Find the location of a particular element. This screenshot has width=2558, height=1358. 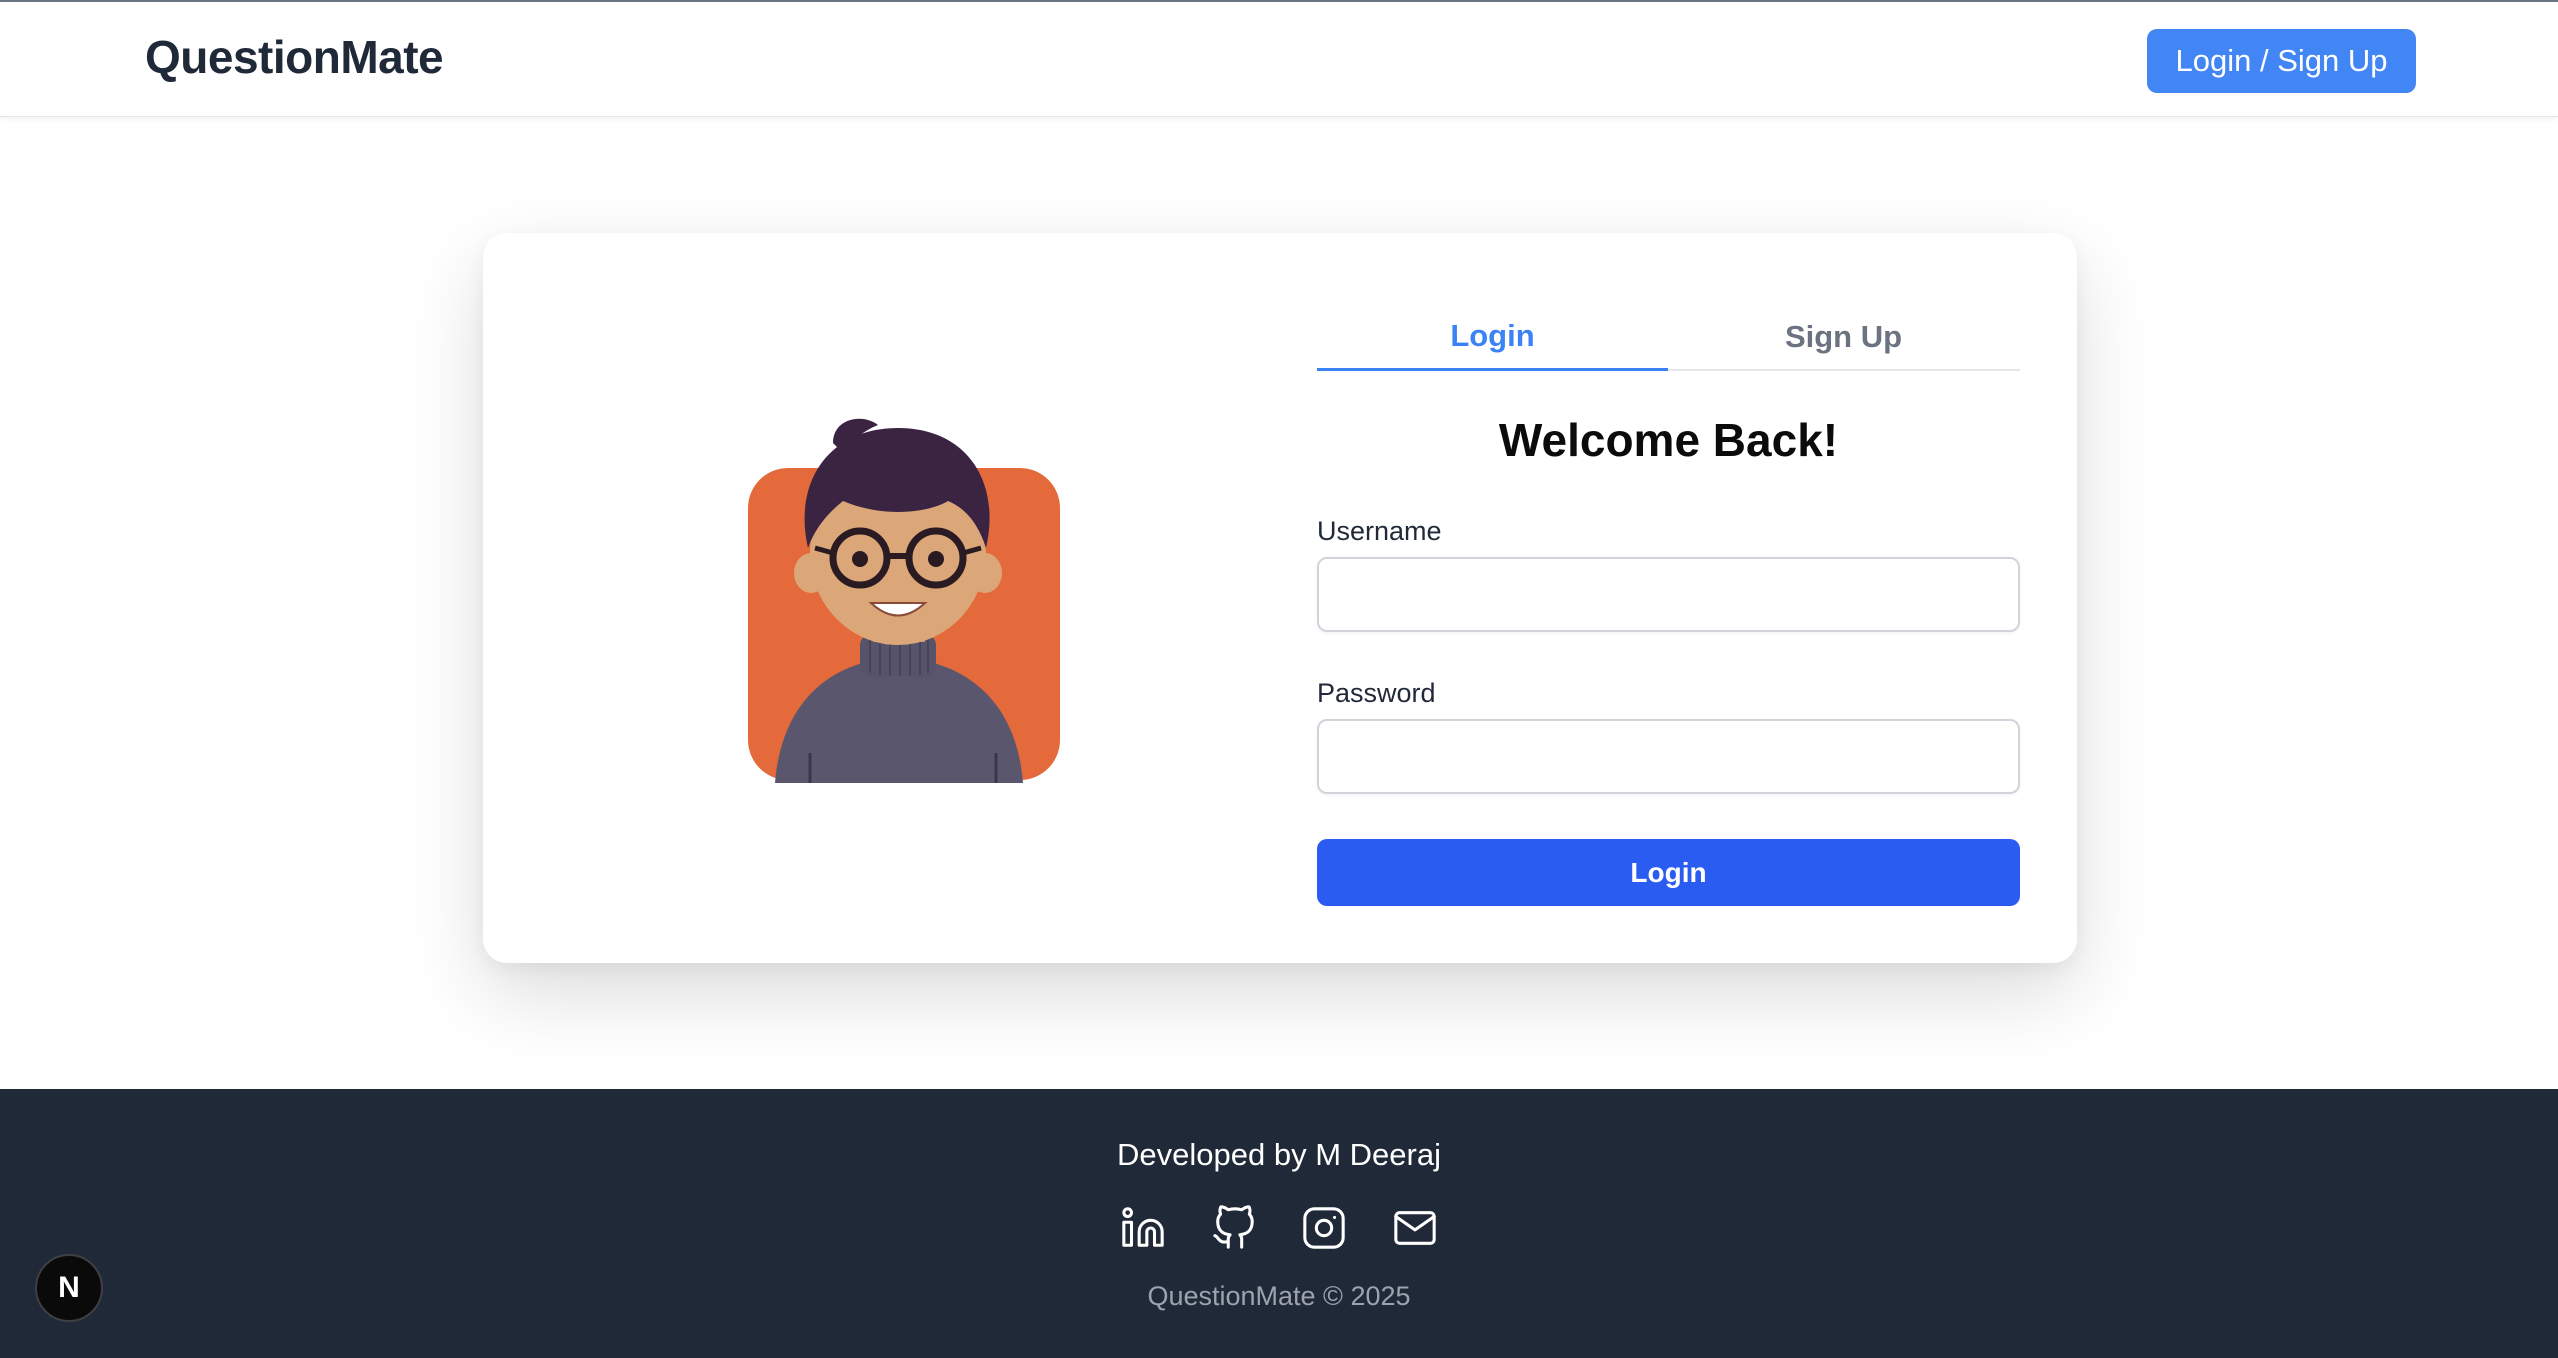

dev-tools-badge: N is located at coordinates (69, 1288).